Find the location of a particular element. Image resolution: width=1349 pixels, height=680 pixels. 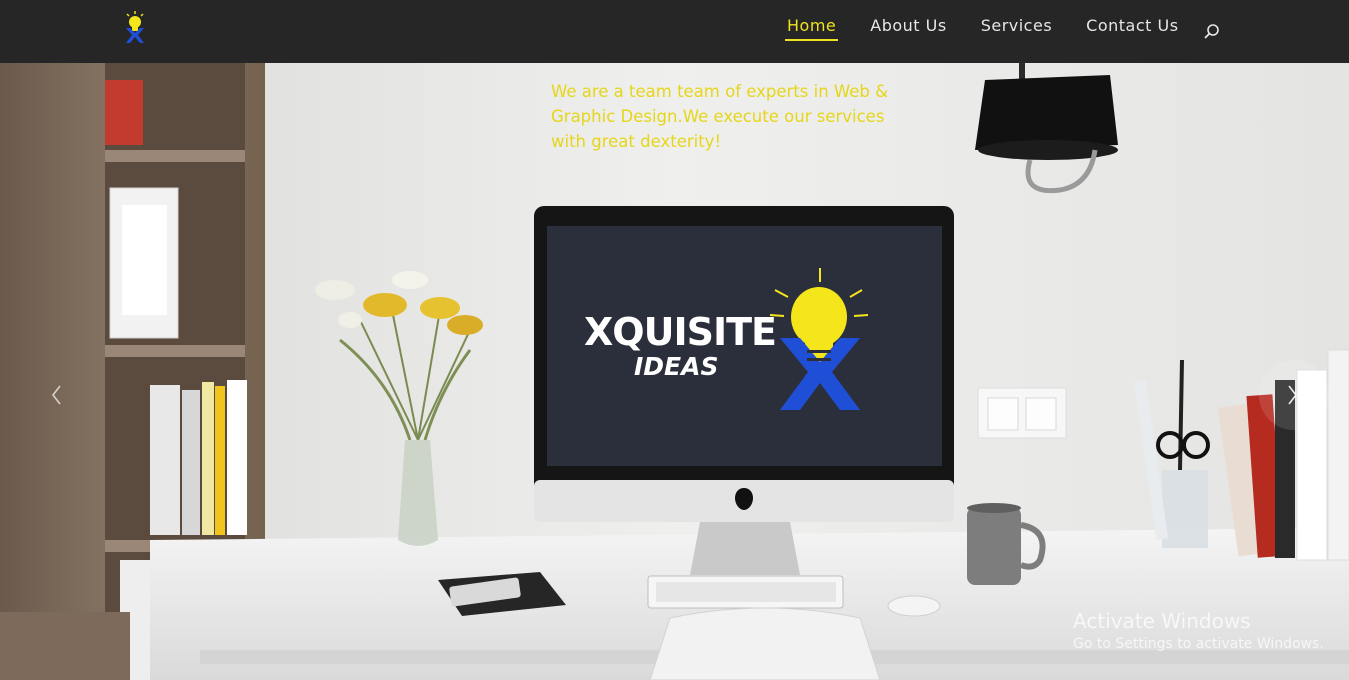

brand-name-xquisite: XQUISITE is located at coordinates (680, 332).